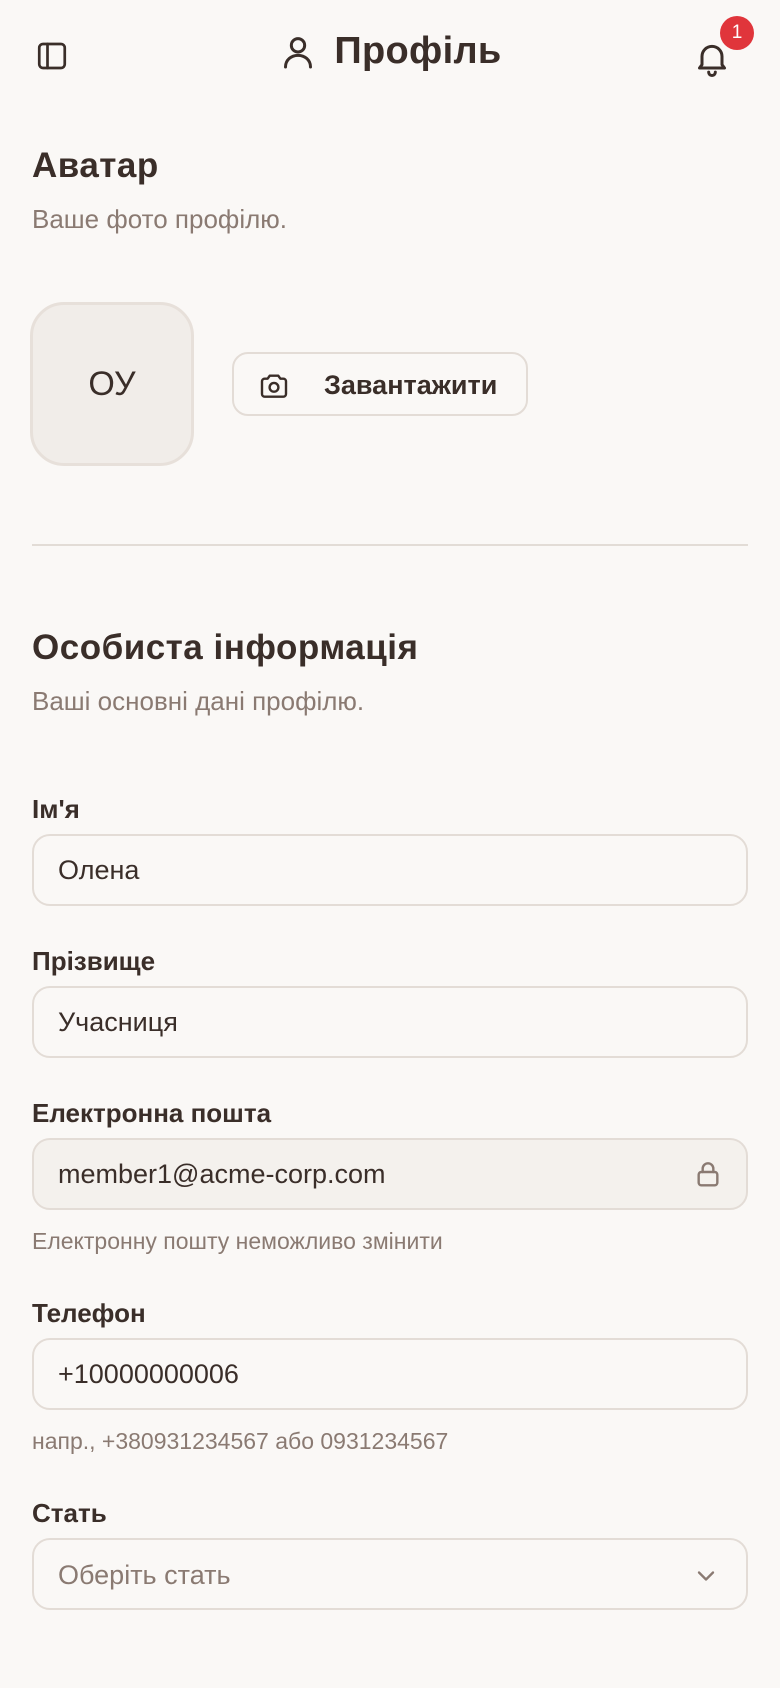 Image resolution: width=780 pixels, height=1688 pixels. I want to click on phone-label: Телефон, so click(89, 1313).